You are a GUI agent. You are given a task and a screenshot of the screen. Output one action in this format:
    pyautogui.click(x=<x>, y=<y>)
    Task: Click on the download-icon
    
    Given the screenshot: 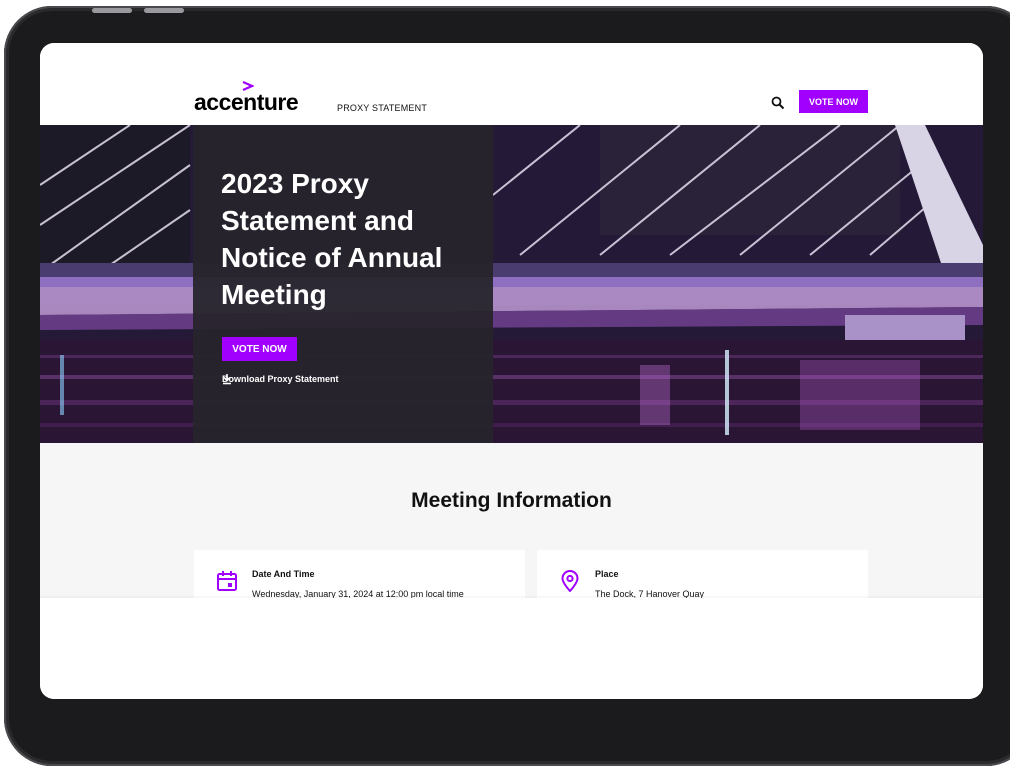 What is the action you would take?
    pyautogui.click(x=227, y=379)
    